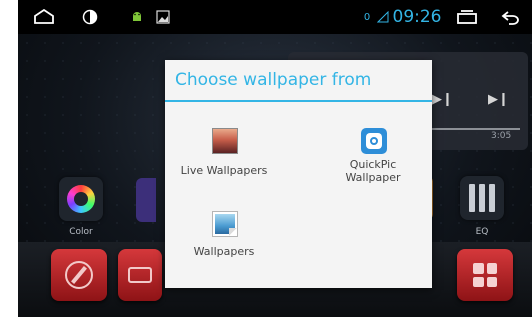 The image size is (532, 317). What do you see at coordinates (90, 17) in the screenshot?
I see `brightness-icon` at bounding box center [90, 17].